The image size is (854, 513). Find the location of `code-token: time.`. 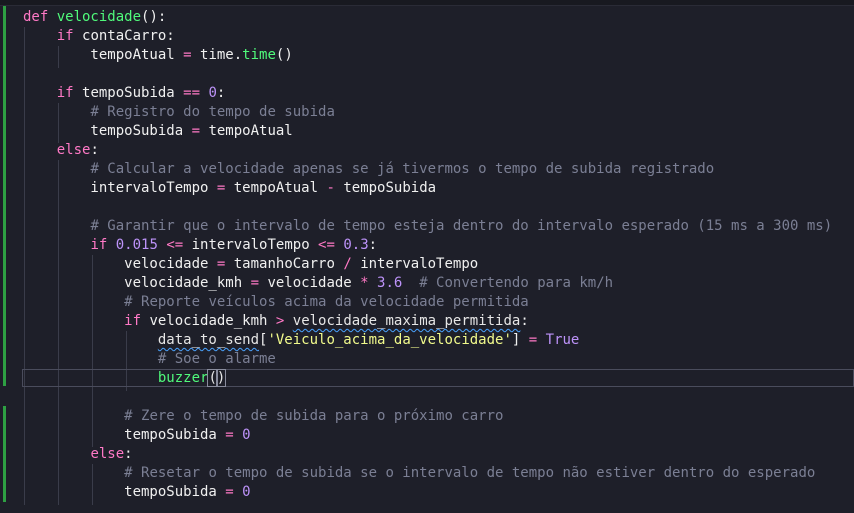

code-token: time. is located at coordinates (217, 55).